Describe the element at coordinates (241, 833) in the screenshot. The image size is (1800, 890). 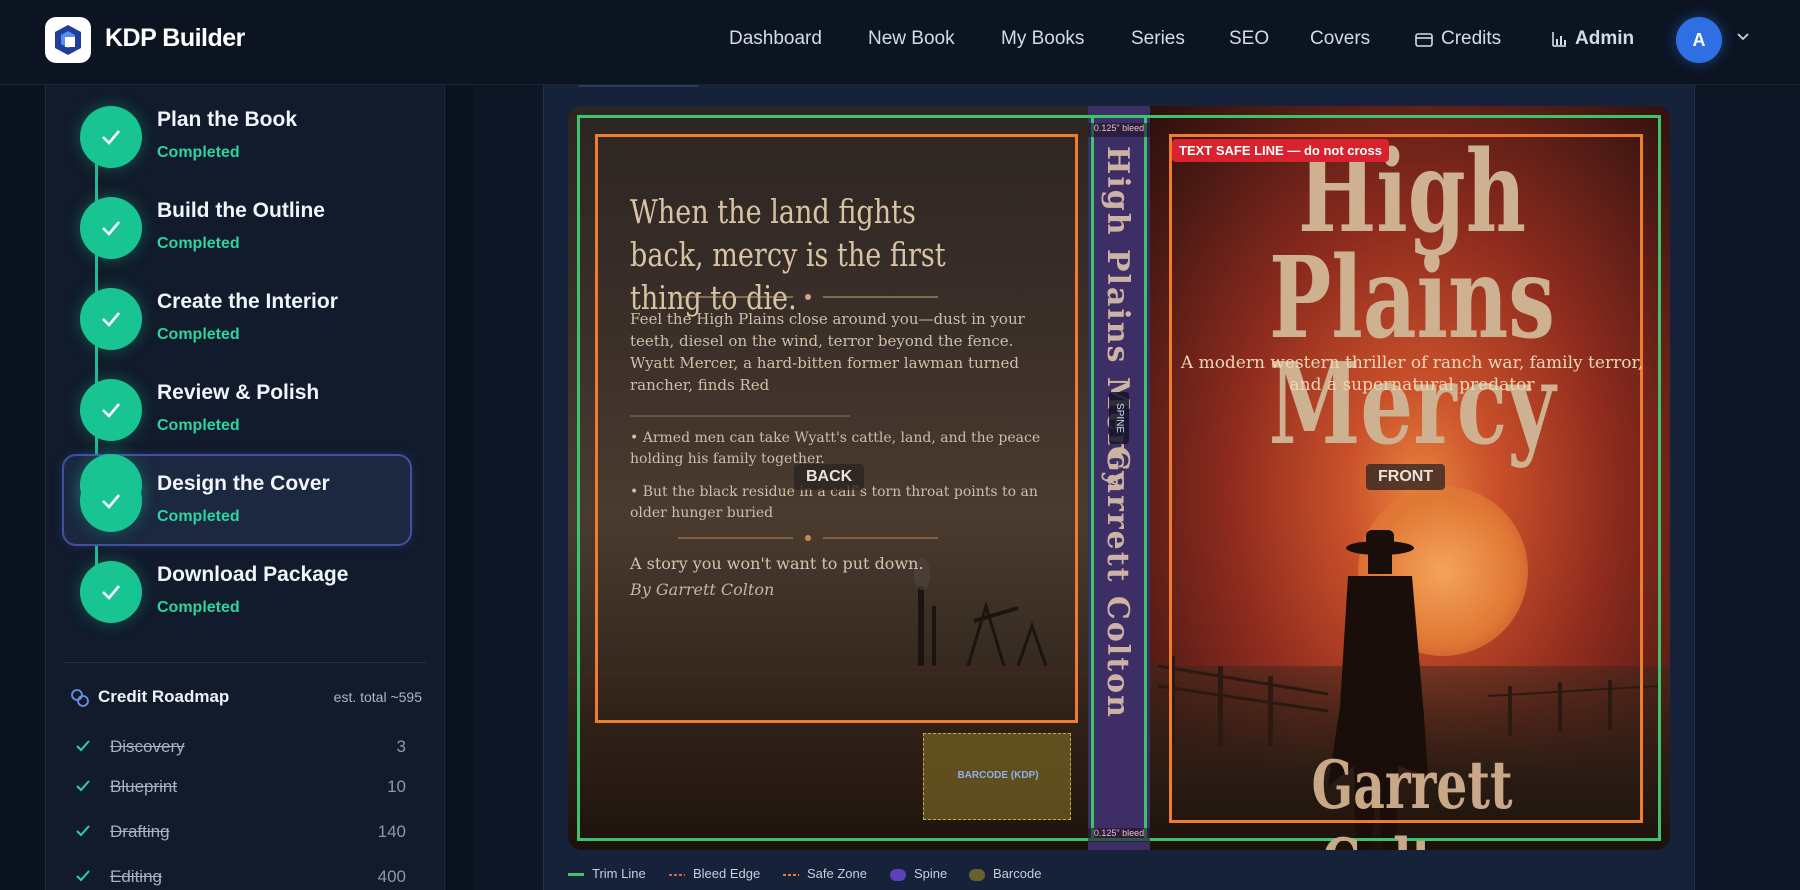
I see `roadmap-item: Drafting 140` at that location.